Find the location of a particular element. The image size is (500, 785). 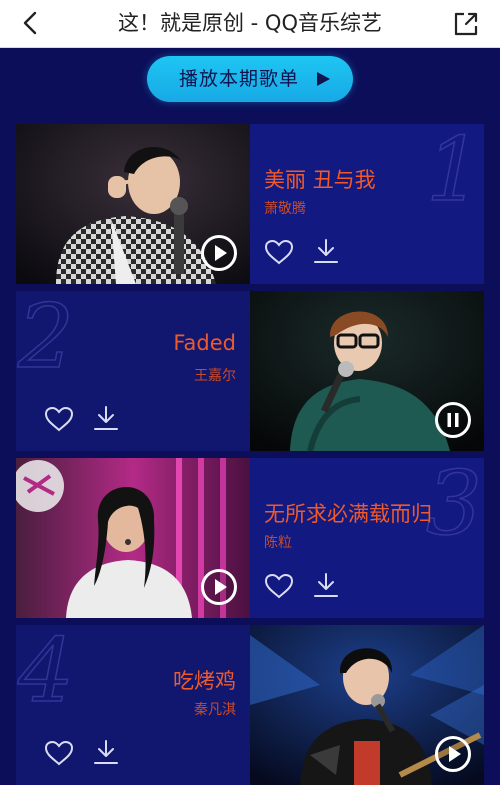

song-artist: 陈粒 is located at coordinates (278, 542).